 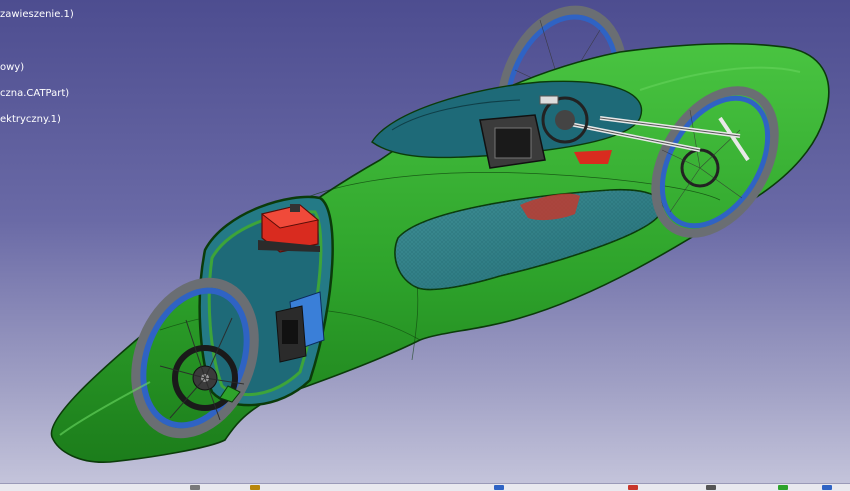 I want to click on measure-icon, so click(x=499, y=487).